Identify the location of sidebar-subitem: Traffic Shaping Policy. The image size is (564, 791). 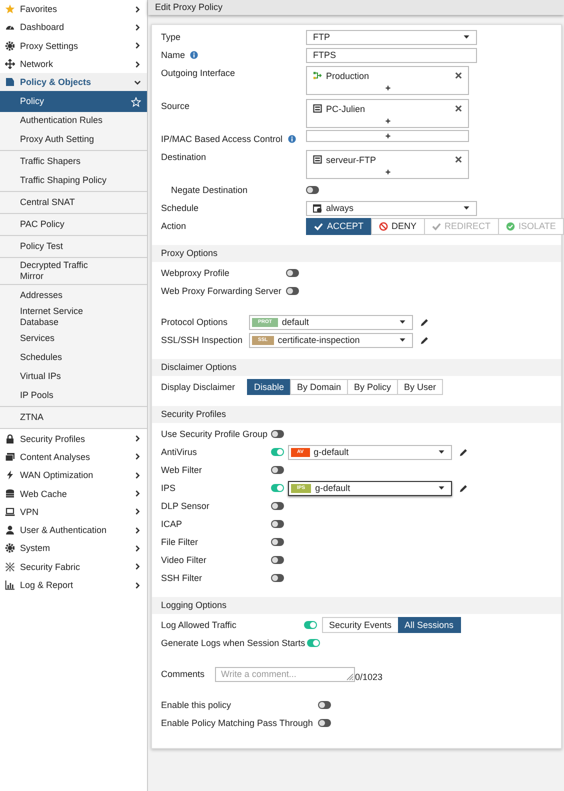
(73, 180).